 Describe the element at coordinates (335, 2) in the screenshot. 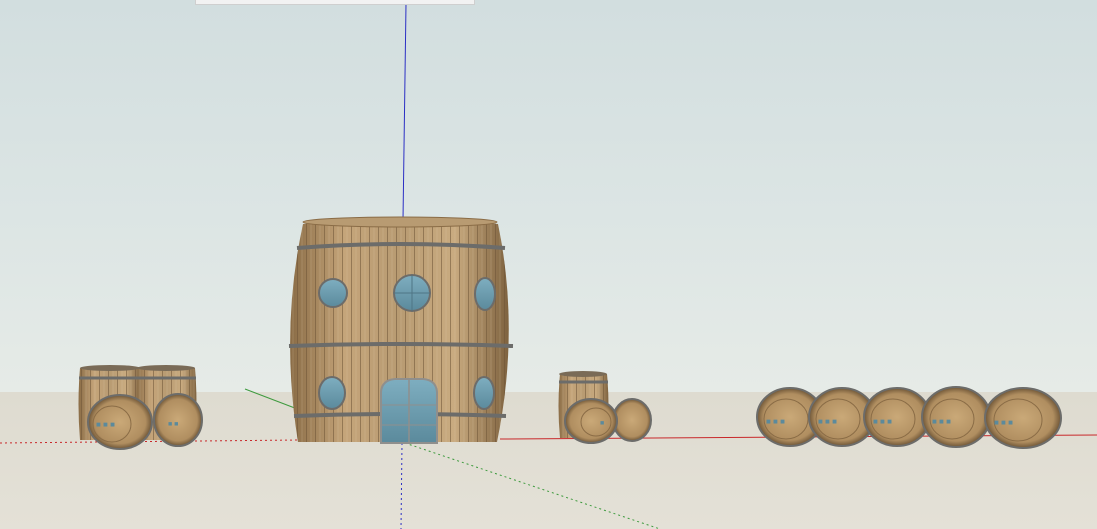

I see `toolbar-edge` at that location.